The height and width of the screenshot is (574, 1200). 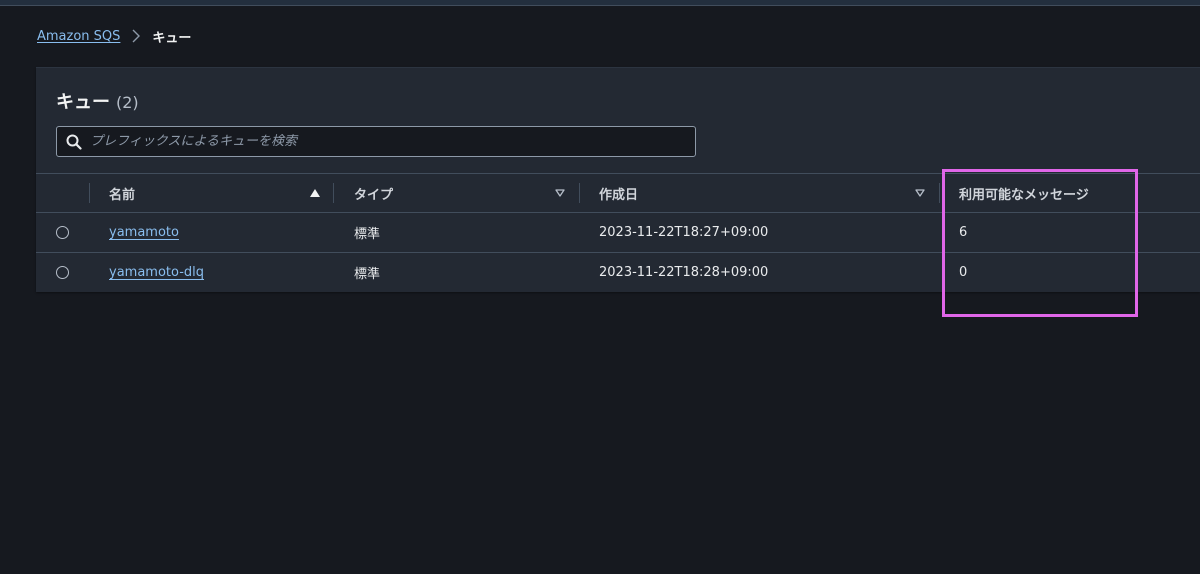 What do you see at coordinates (127, 102) in the screenshot?
I see `queue-count: (2)` at bounding box center [127, 102].